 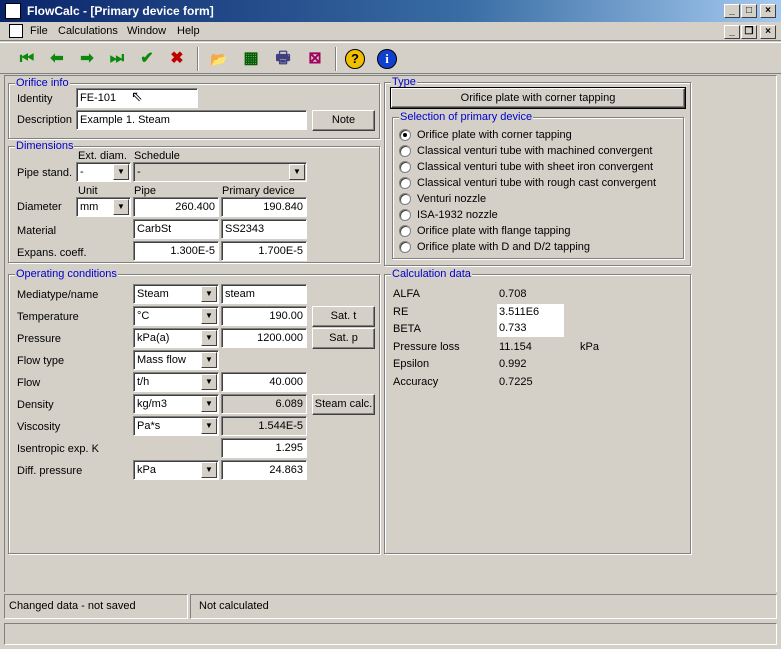 I want to click on steam-calc-button: Steam calc., so click(x=343, y=404).